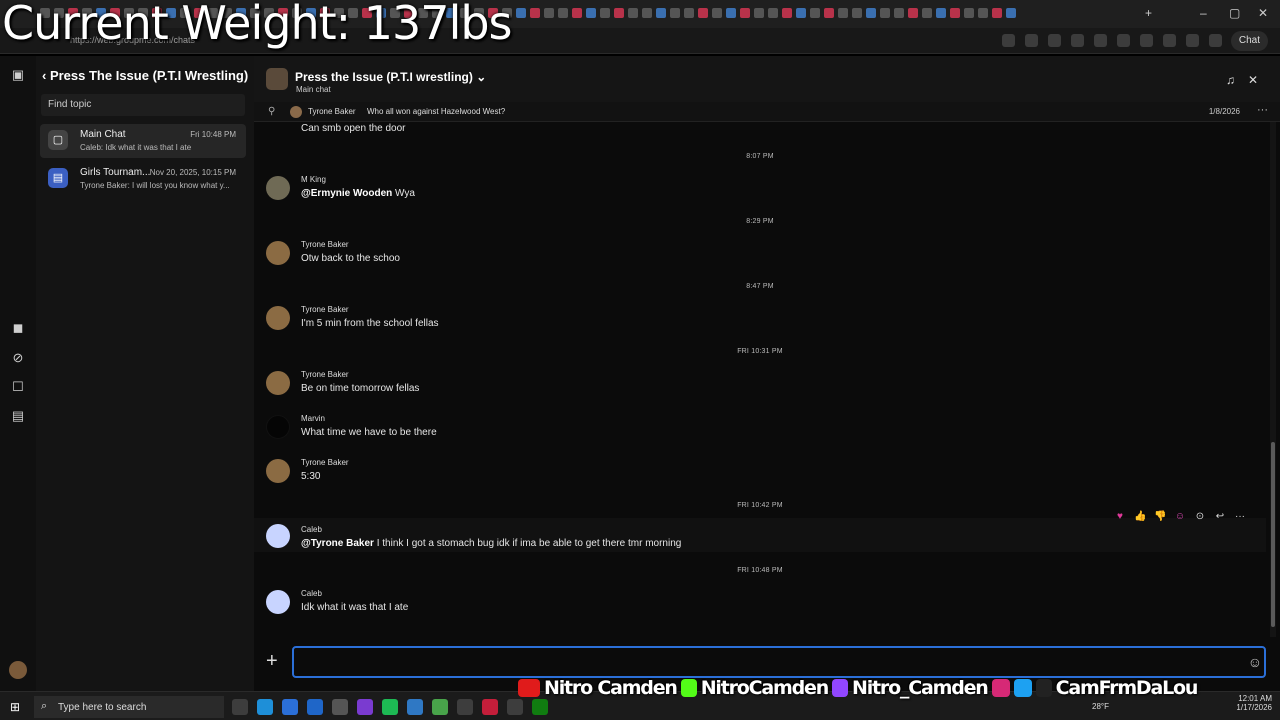  What do you see at coordinates (272, 661) in the screenshot?
I see `attach-button: +` at bounding box center [272, 661].